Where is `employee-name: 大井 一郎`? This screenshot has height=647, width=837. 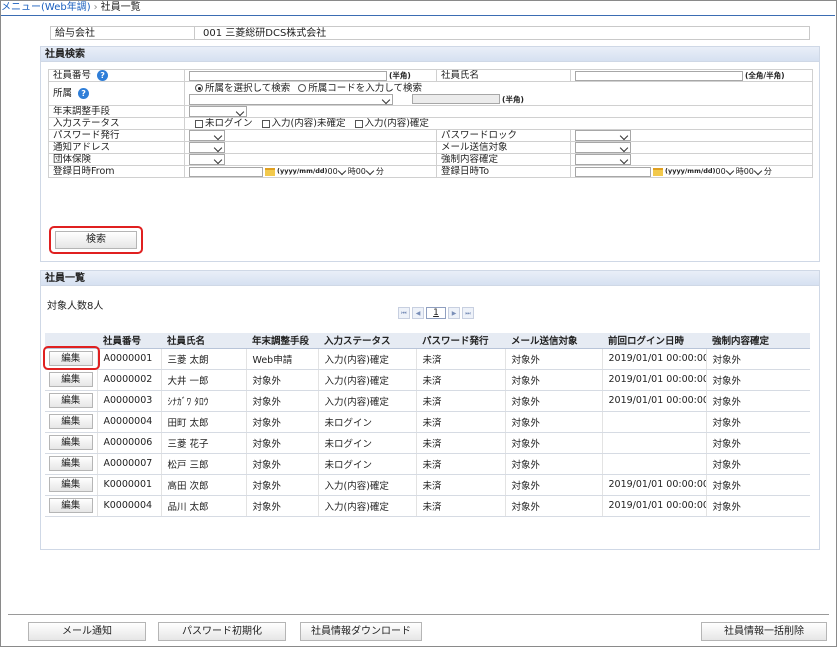 employee-name: 大井 一郎 is located at coordinates (203, 380).